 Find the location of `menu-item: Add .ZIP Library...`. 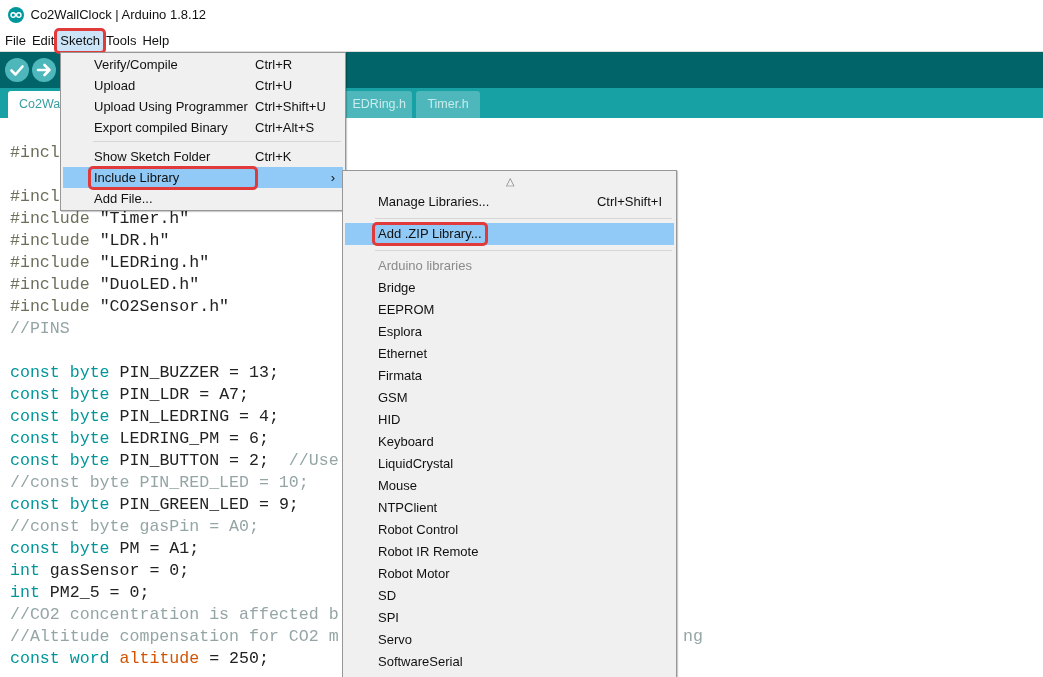

menu-item: Add .ZIP Library... is located at coordinates (509, 234).